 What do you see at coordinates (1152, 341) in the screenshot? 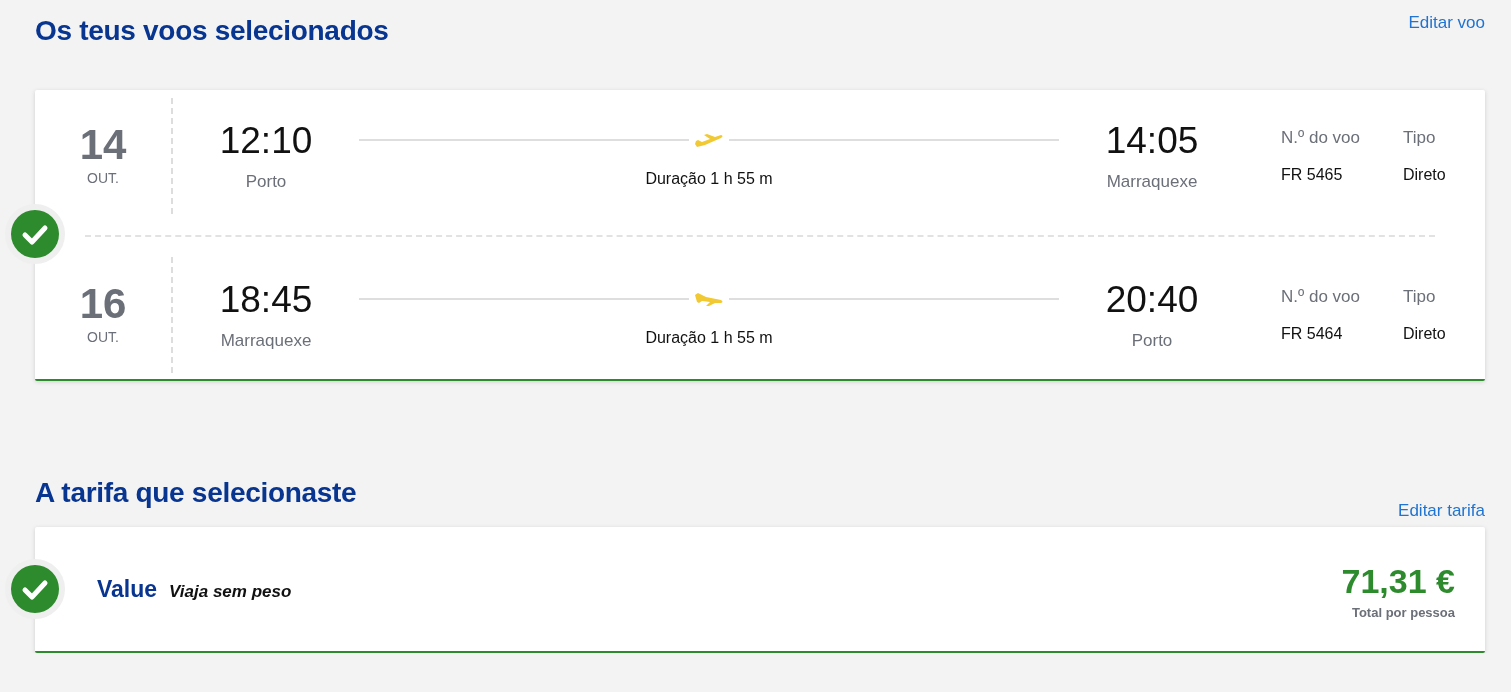
I see `arrival-city: Porto` at bounding box center [1152, 341].